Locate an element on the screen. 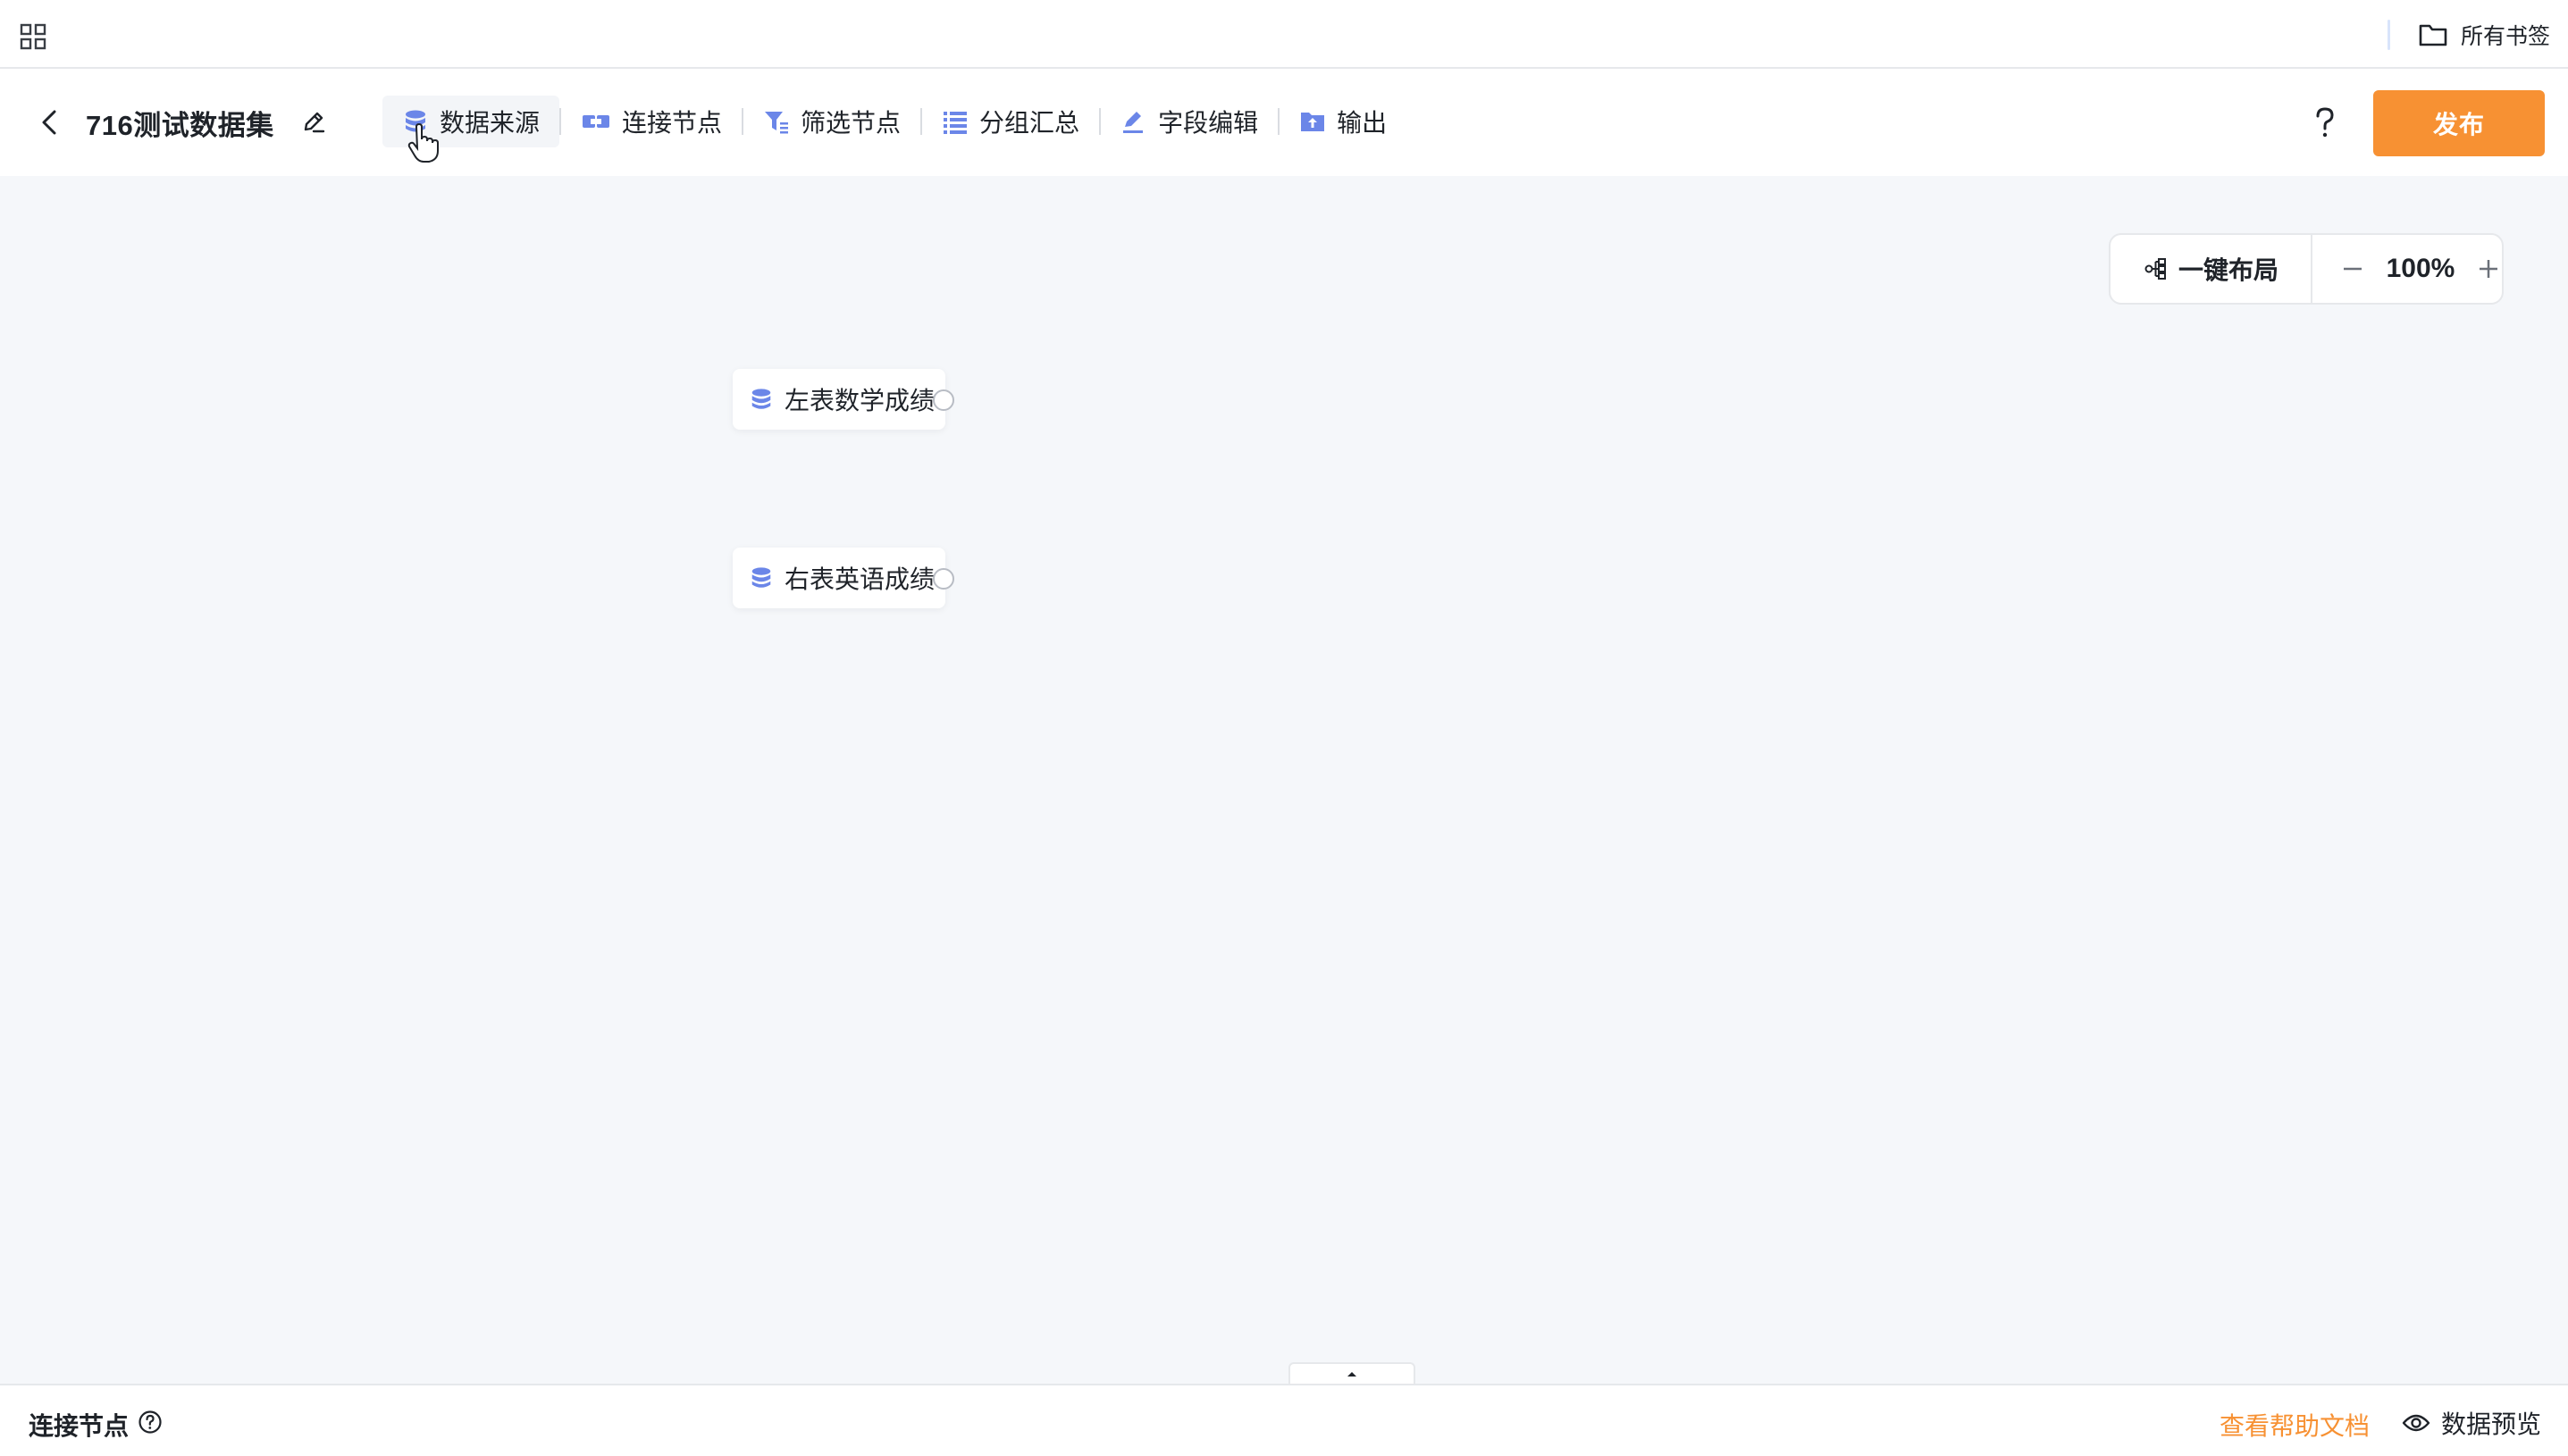 The width and height of the screenshot is (2568, 1456). tool-label: 连接节点 is located at coordinates (672, 123).